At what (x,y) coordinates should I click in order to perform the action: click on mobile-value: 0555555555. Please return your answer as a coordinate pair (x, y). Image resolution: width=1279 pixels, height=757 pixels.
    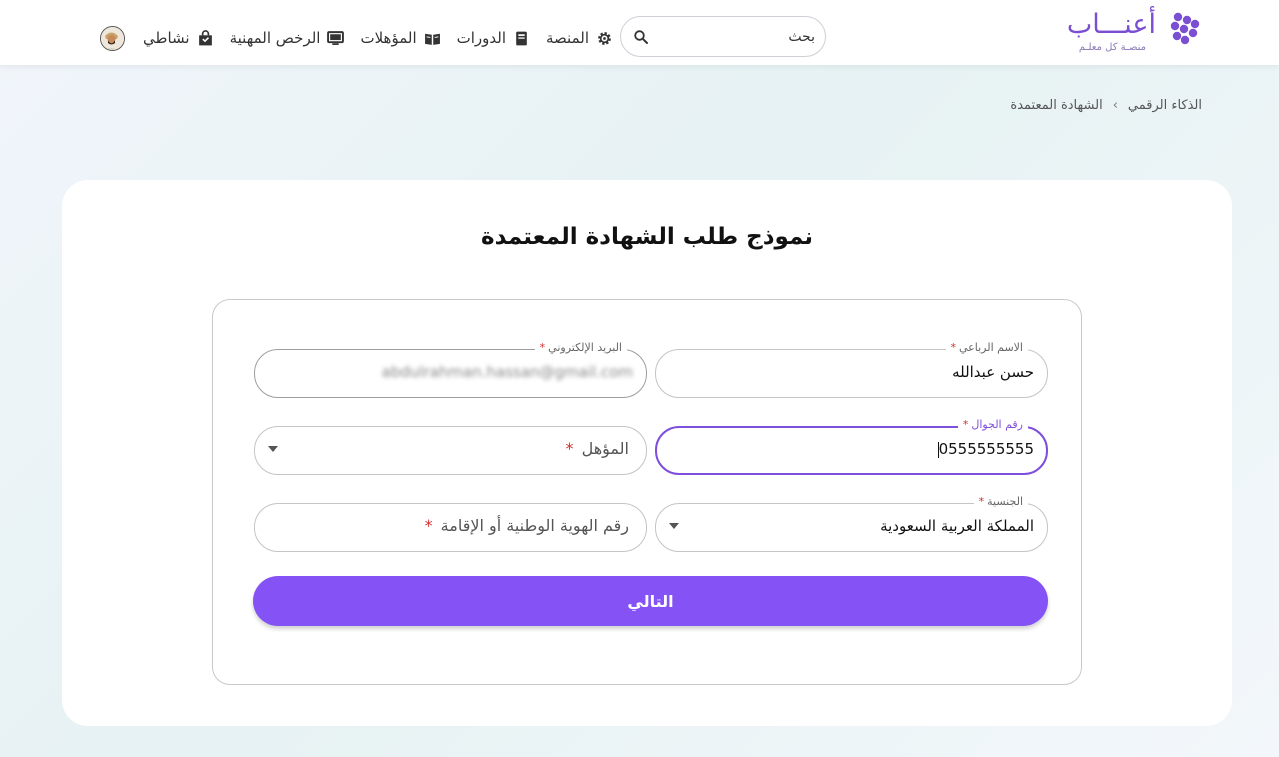
    Looking at the image, I should click on (985, 449).